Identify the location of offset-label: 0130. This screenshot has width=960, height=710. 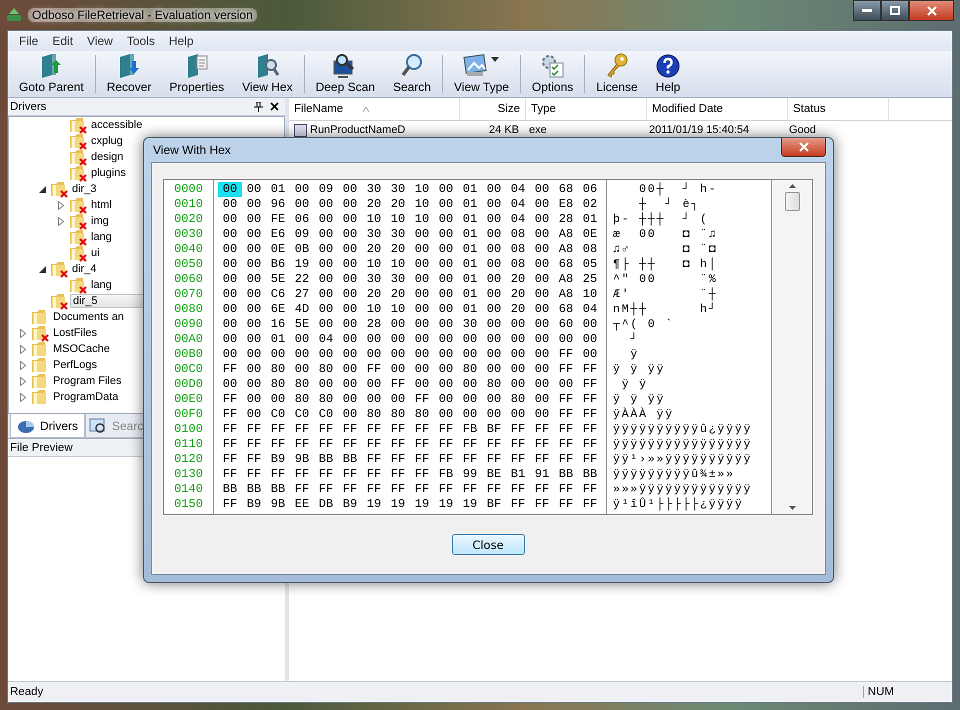
(188, 474).